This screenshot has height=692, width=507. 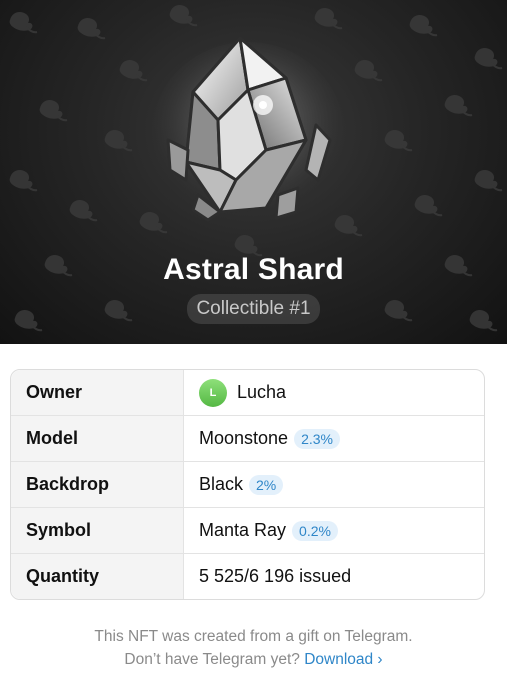 I want to click on owner-row: Owner L Lucha, so click(x=247, y=393).